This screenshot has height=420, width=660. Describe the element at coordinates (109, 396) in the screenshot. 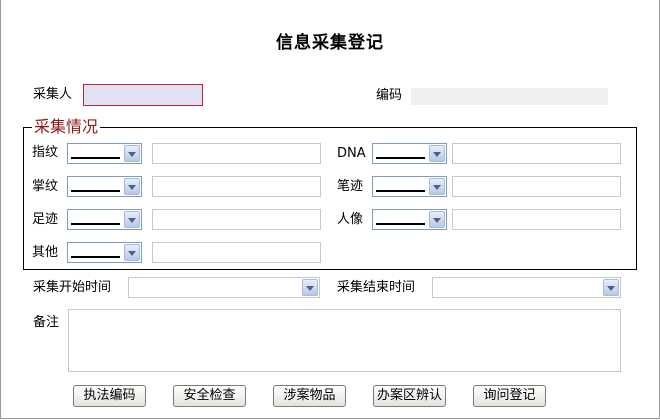

I see `law-code-button: 执法编码` at that location.